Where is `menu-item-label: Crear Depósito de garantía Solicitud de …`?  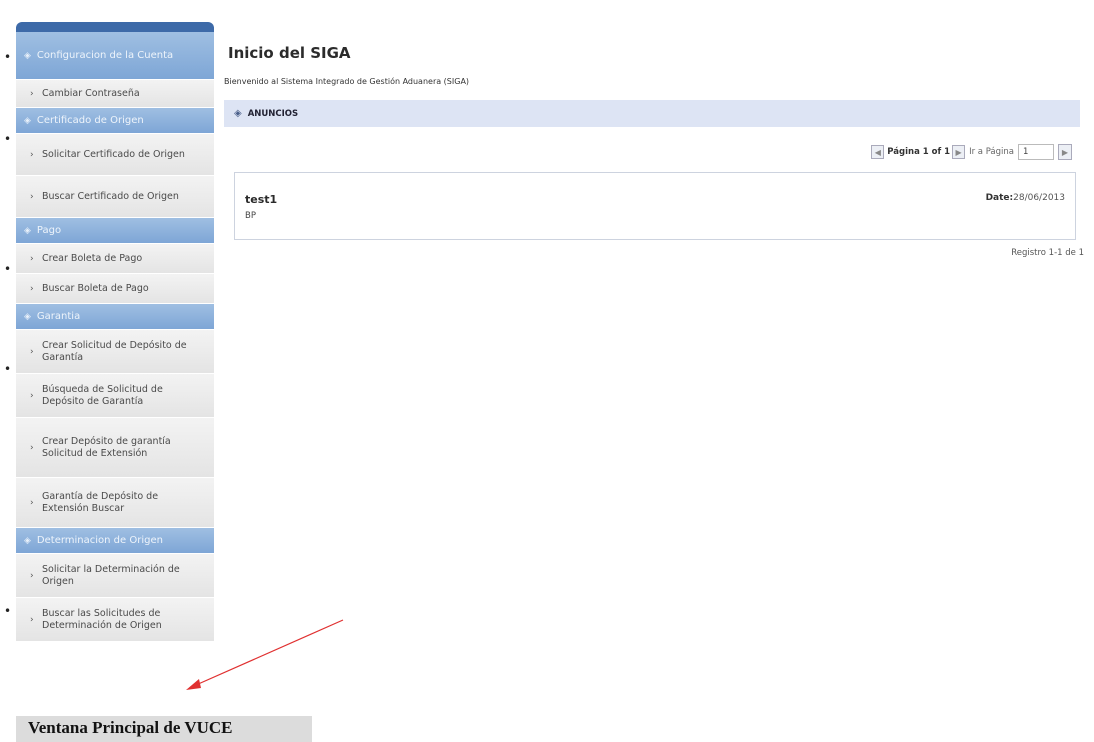
menu-item-label: Crear Depósito de garantía Solicitud de … is located at coordinates (106, 447).